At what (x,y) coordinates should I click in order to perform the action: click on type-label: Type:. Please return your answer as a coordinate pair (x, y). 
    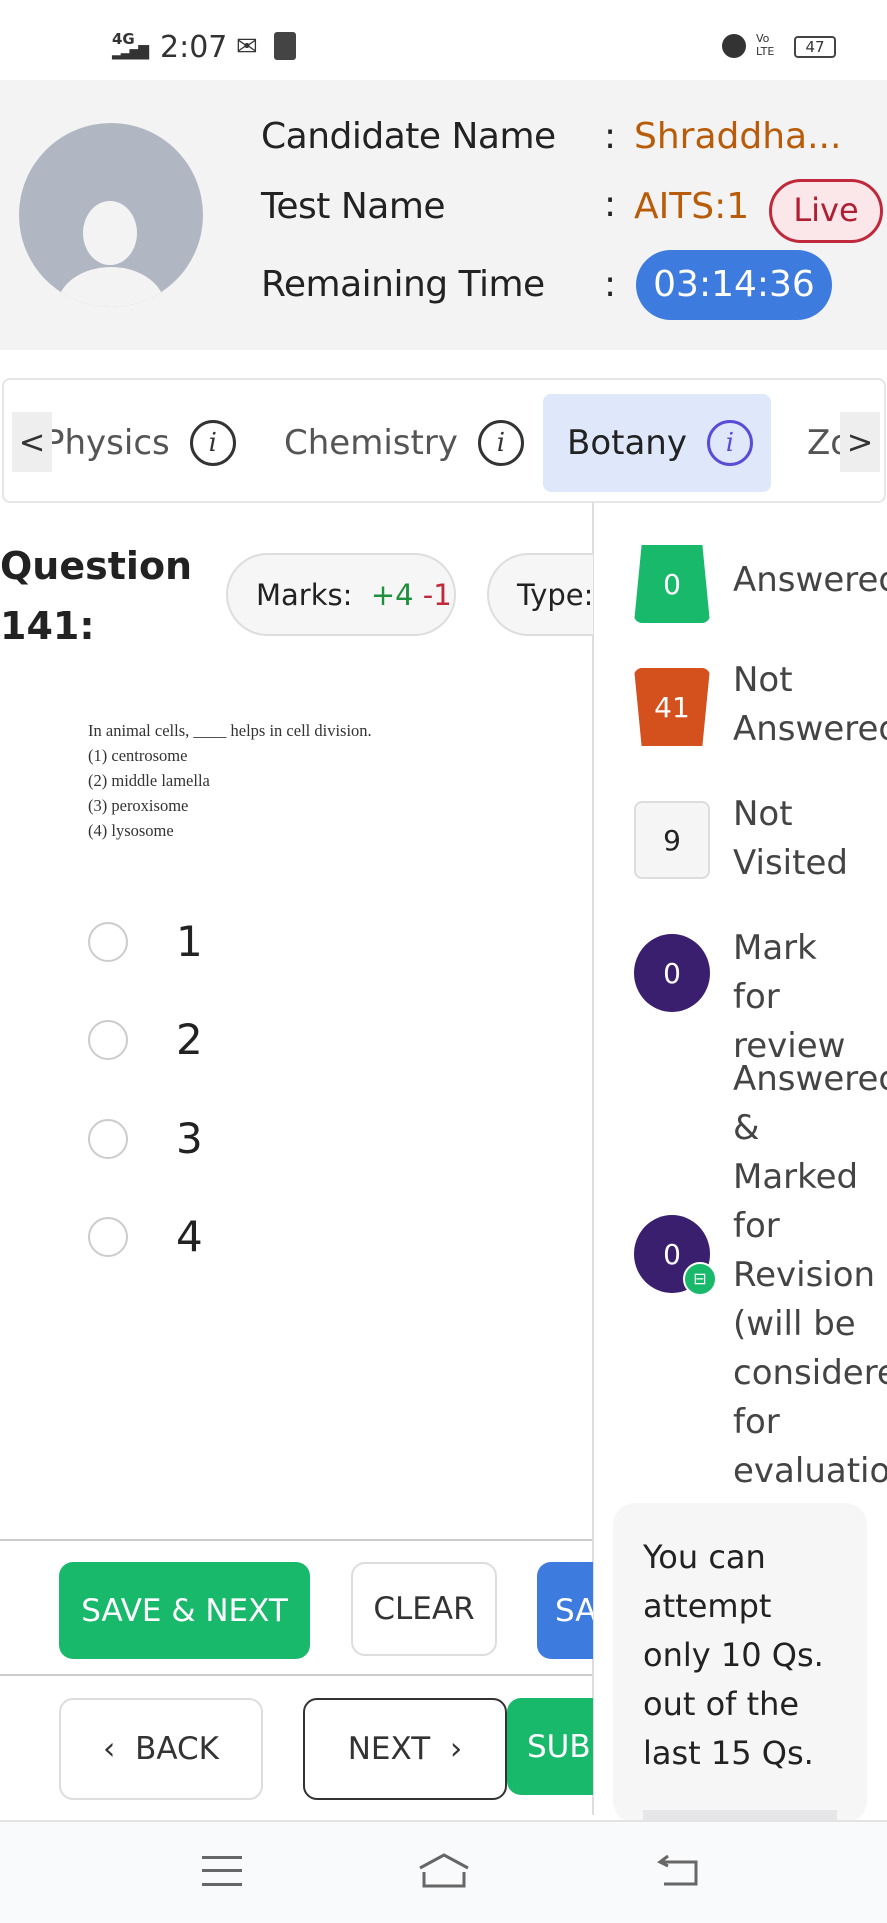
    Looking at the image, I should click on (555, 594).